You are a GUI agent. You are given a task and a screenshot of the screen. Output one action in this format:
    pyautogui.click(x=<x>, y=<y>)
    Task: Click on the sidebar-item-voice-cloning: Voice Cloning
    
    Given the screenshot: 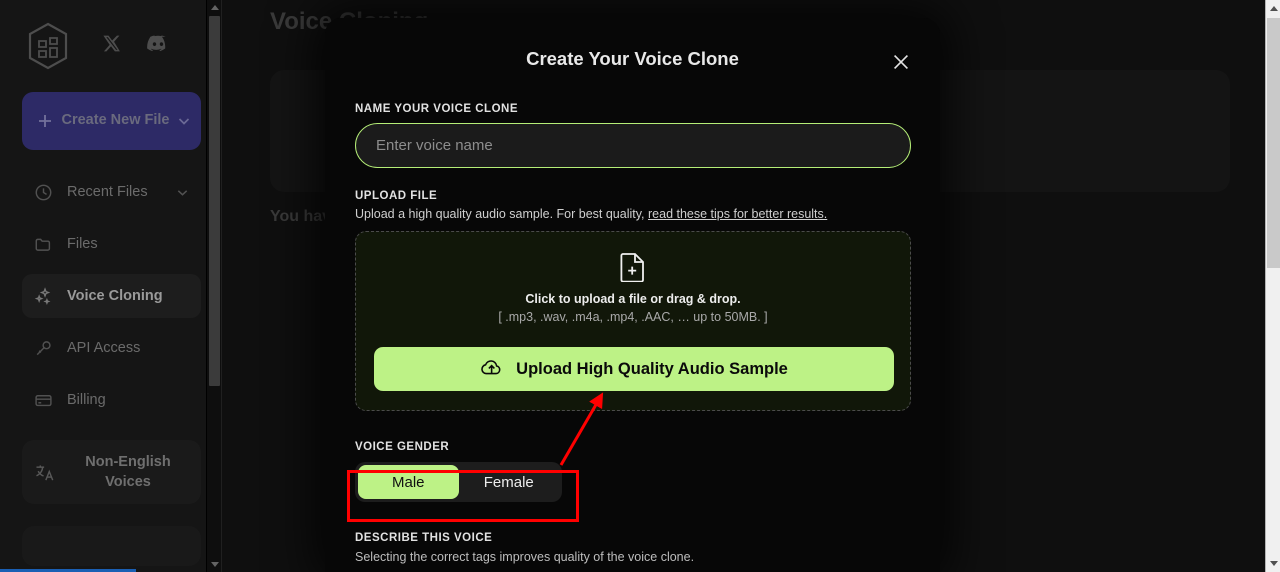 What is the action you would take?
    pyautogui.click(x=111, y=296)
    